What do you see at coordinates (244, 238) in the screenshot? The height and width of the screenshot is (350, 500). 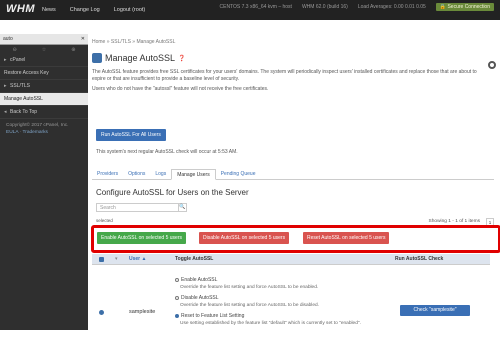 I see `disable-autossl-button: Disable AutoSSL on selected 5 users` at bounding box center [244, 238].